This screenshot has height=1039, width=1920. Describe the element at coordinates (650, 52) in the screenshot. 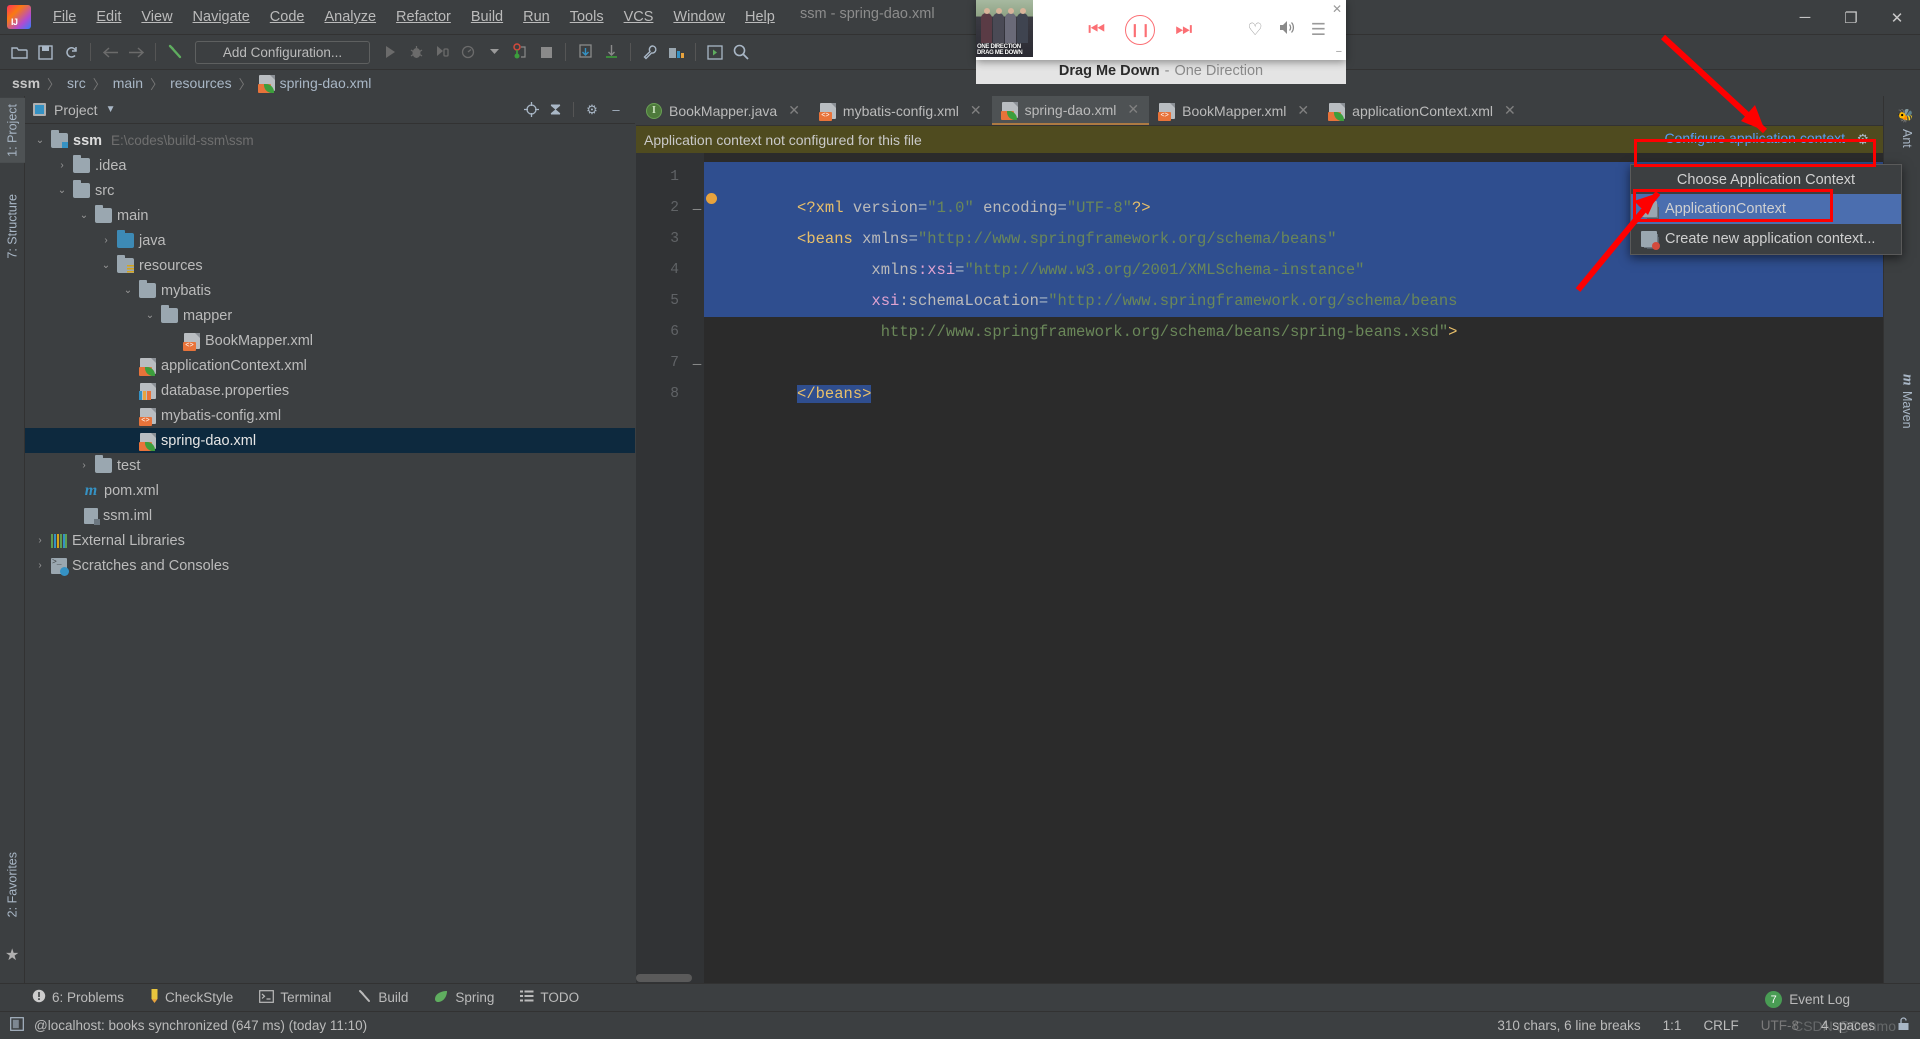

I see `settings-wrench-icon` at that location.